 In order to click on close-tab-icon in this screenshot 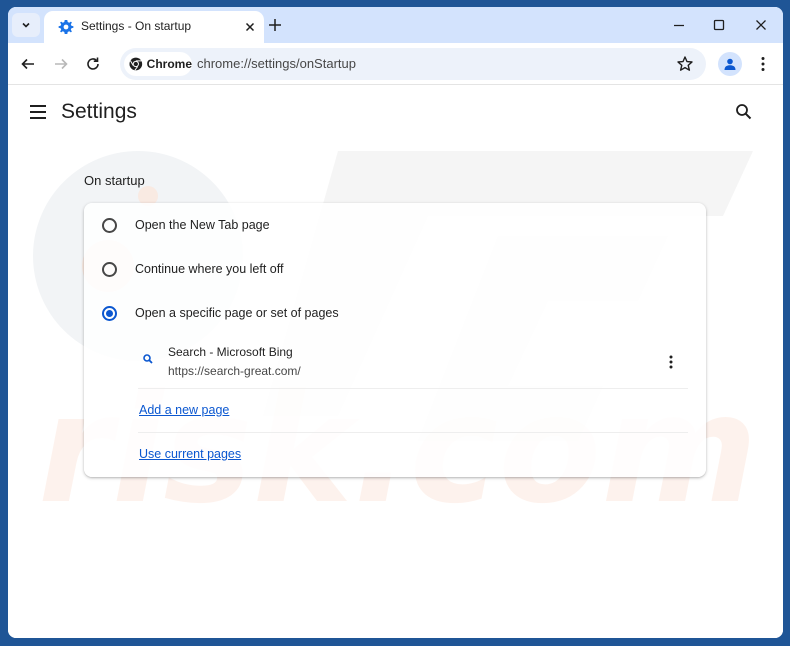, I will do `click(250, 27)`.